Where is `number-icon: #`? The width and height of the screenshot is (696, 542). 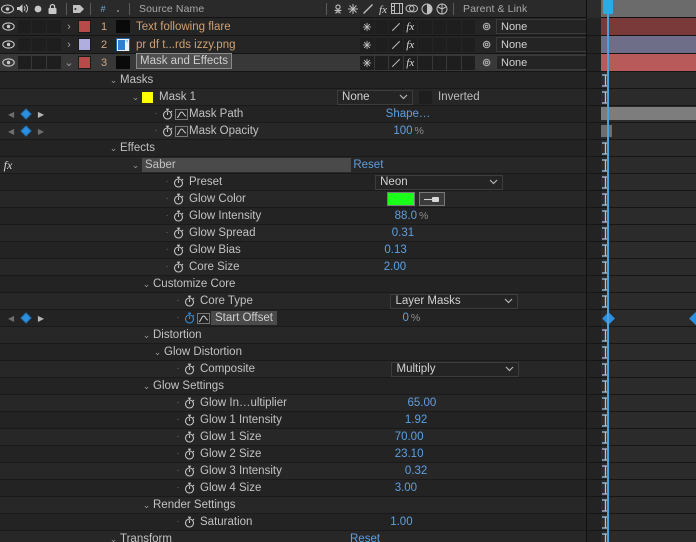
number-icon: # is located at coordinates (102, 9).